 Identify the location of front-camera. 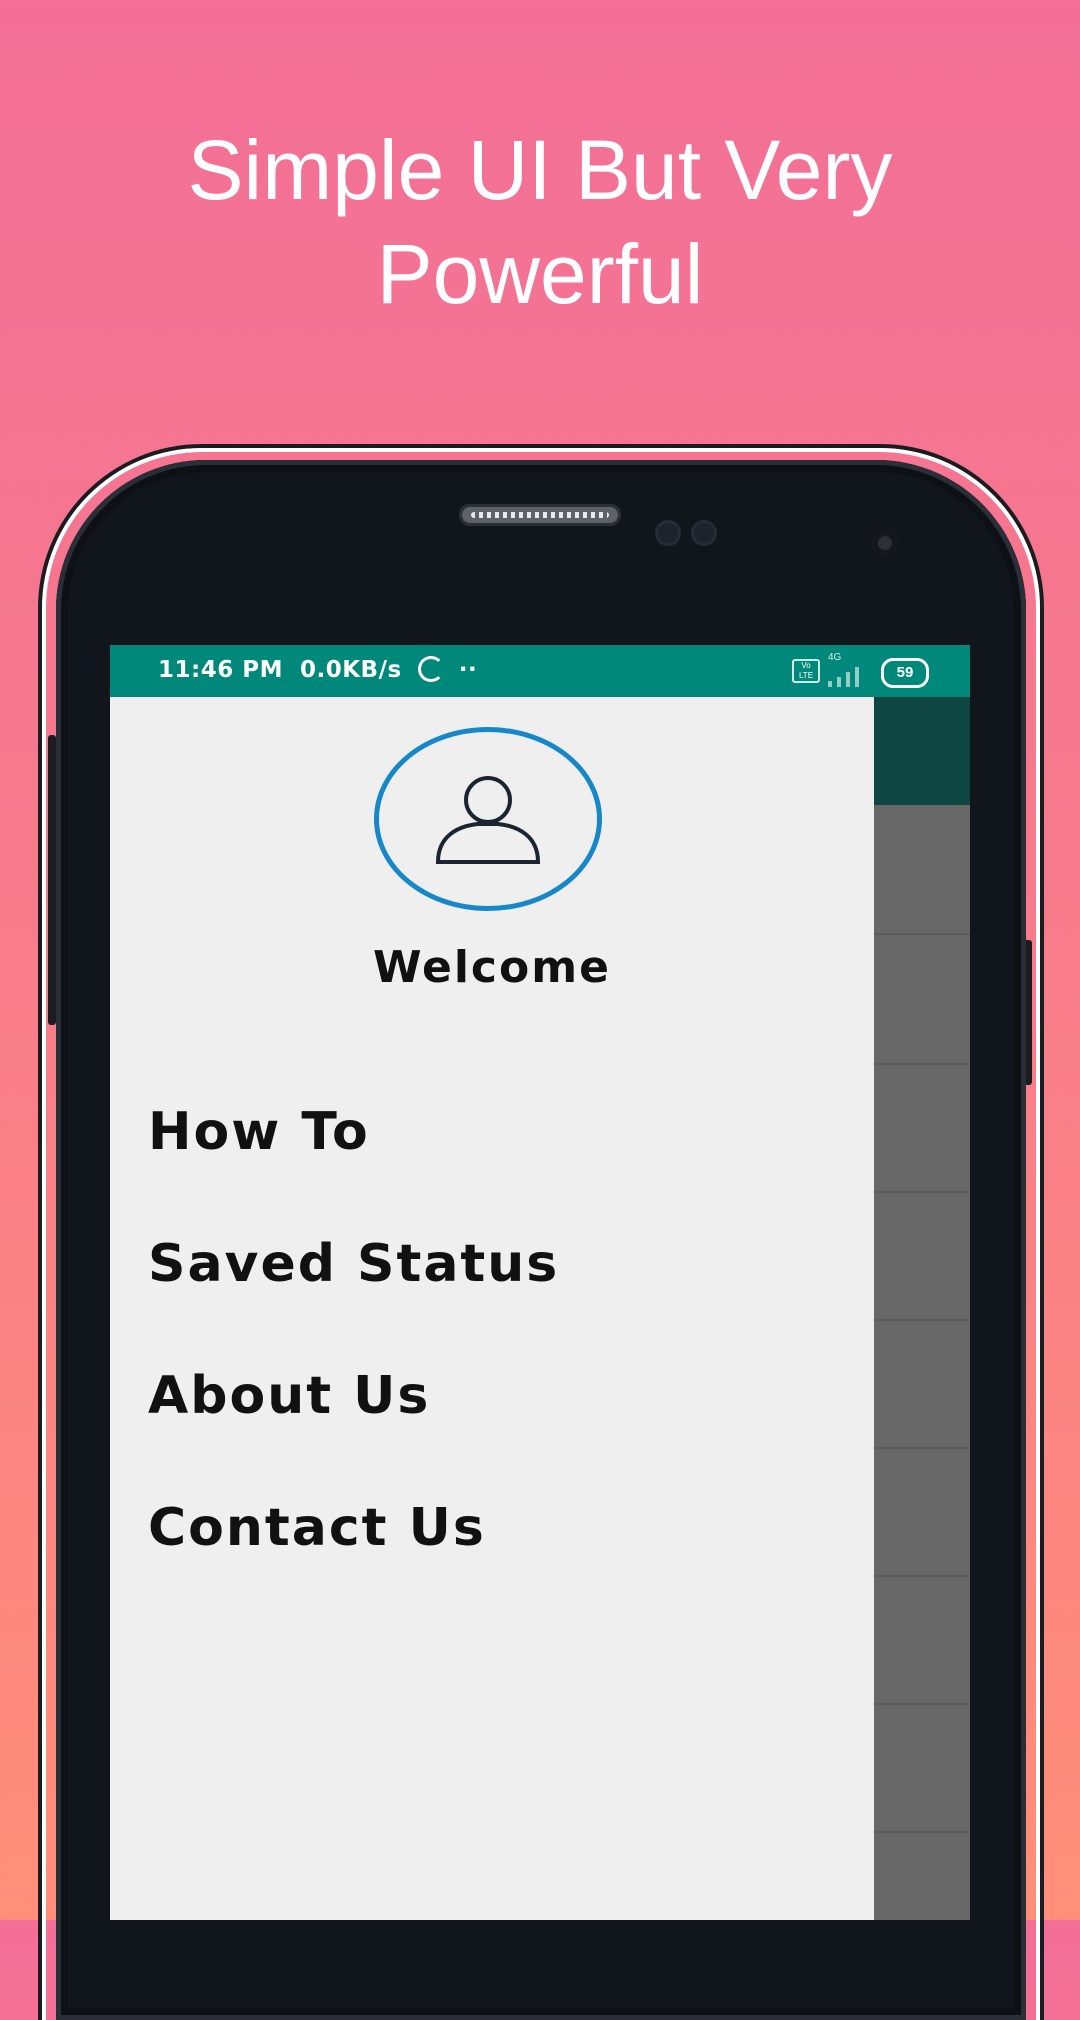
(885, 543).